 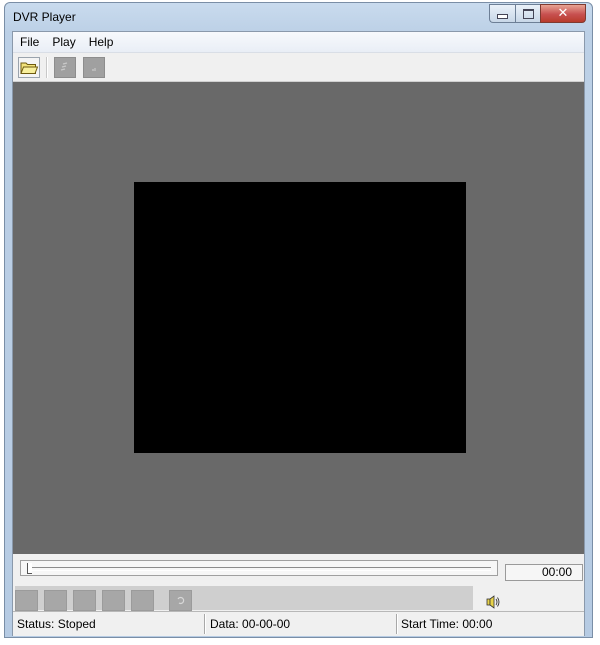 I want to click on close-icon: ✕, so click(x=563, y=13).